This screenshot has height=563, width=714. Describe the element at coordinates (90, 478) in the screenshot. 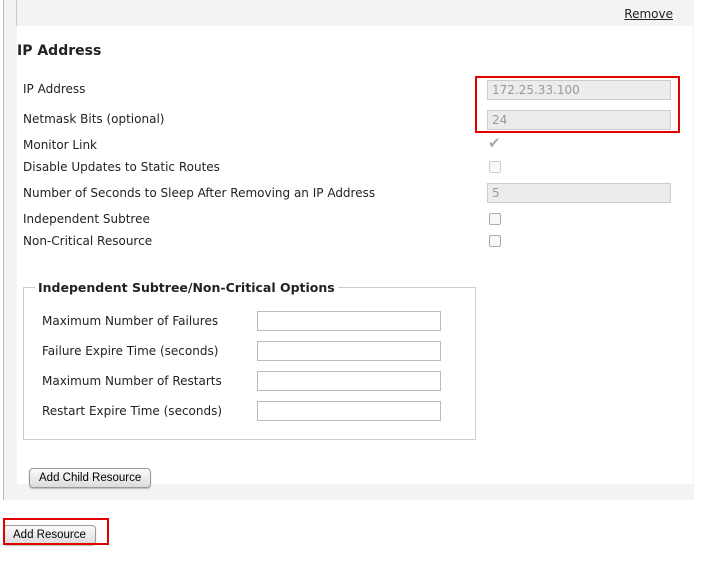

I see `add-child-resource-button: Add Child Resource` at that location.